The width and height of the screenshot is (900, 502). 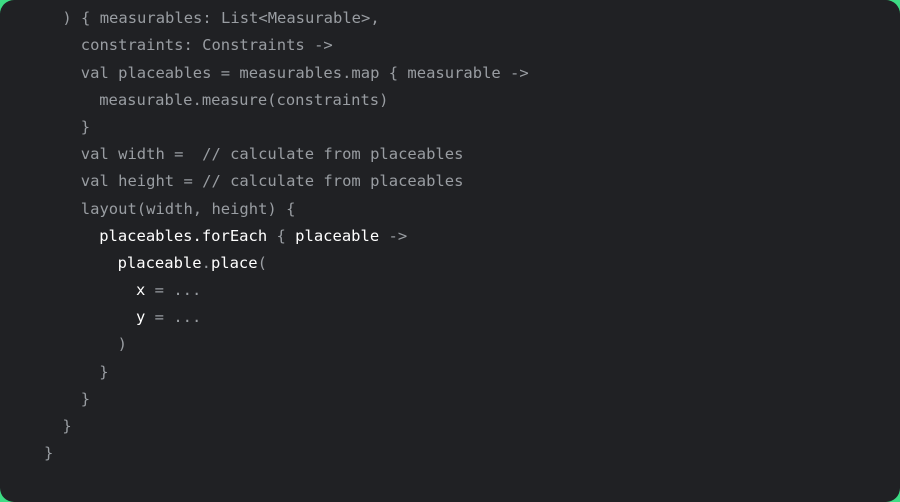 I want to click on code-line: placeables.forEach { placeable ->, so click(x=264, y=236).